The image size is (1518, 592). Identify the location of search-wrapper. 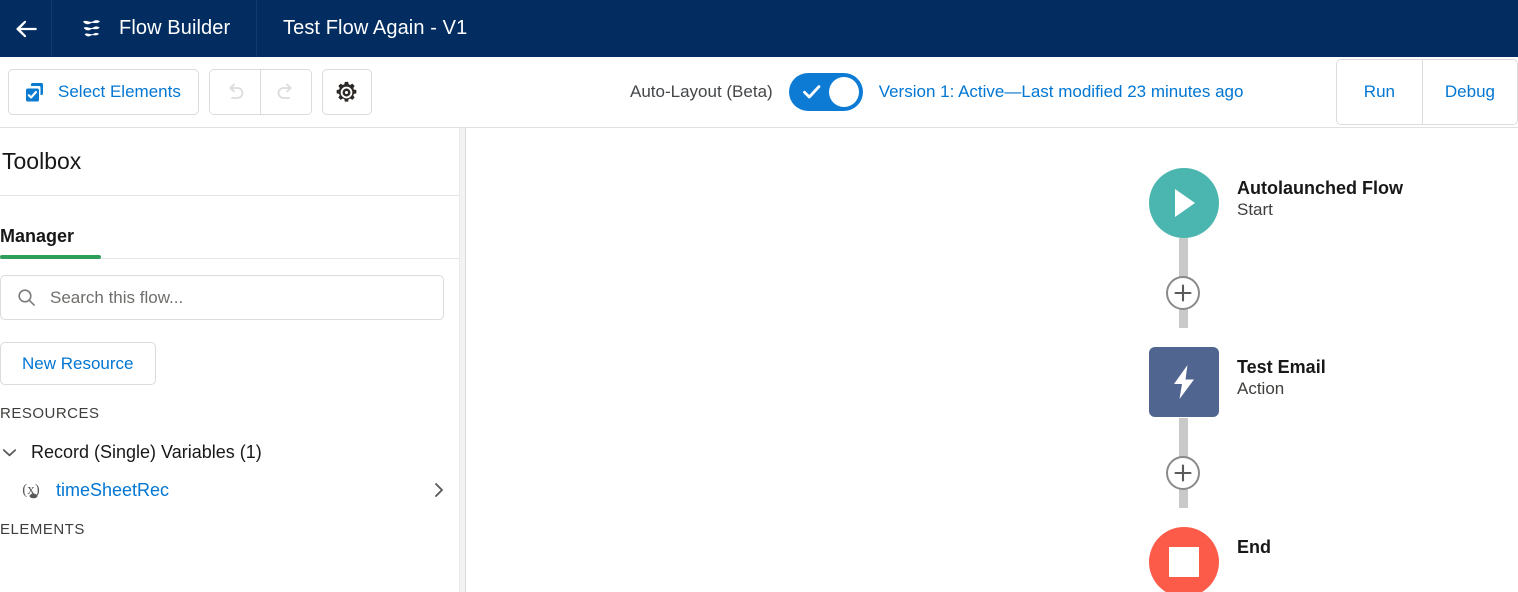
(229, 289).